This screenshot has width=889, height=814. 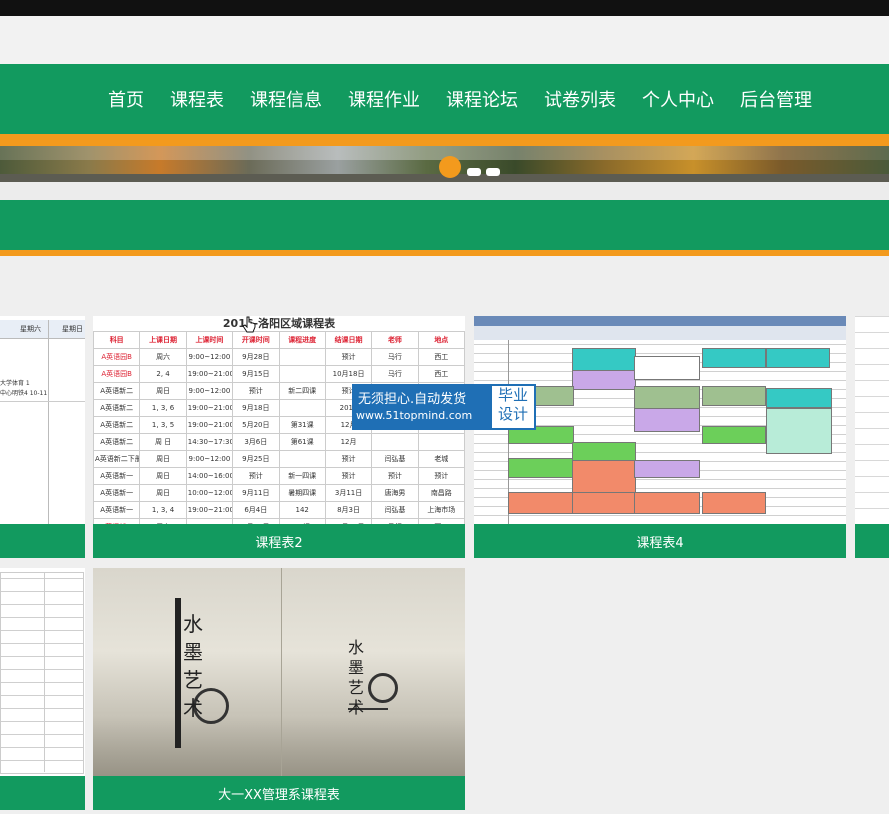 I want to click on table-cell: 1, 3, 4, so click(x=163, y=510).